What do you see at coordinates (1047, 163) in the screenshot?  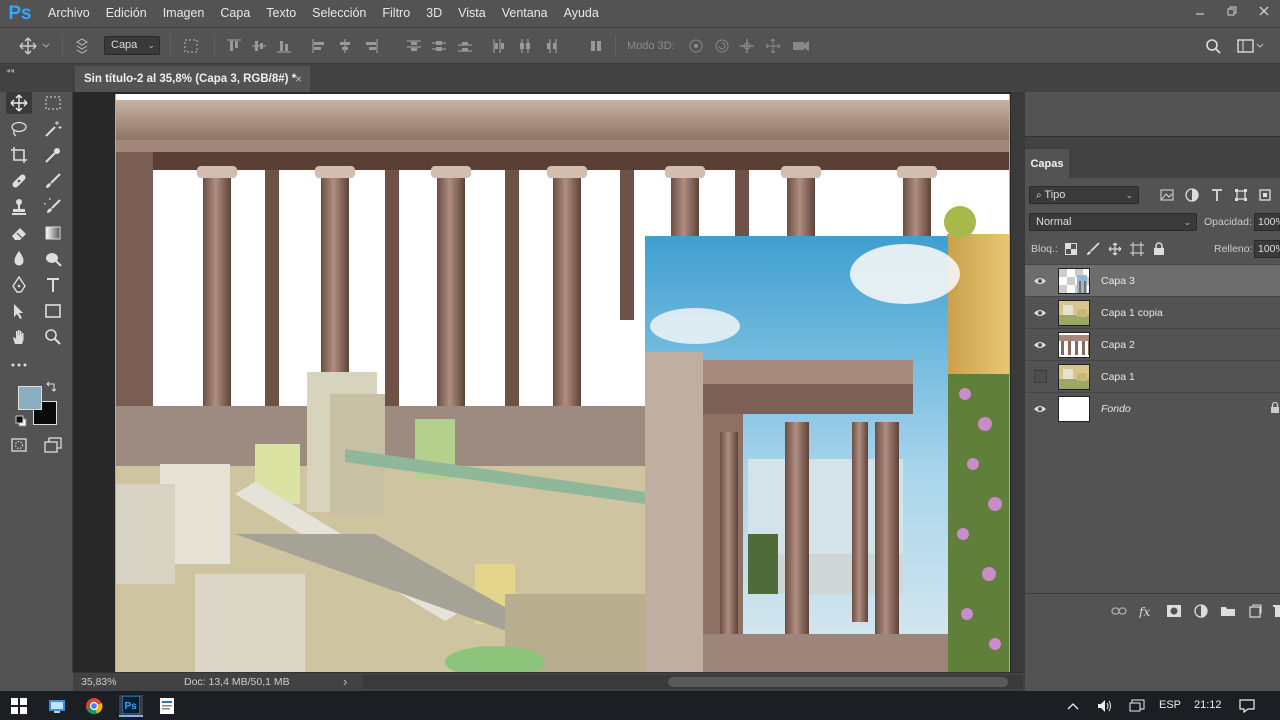 I see `tab-capas: Capas` at bounding box center [1047, 163].